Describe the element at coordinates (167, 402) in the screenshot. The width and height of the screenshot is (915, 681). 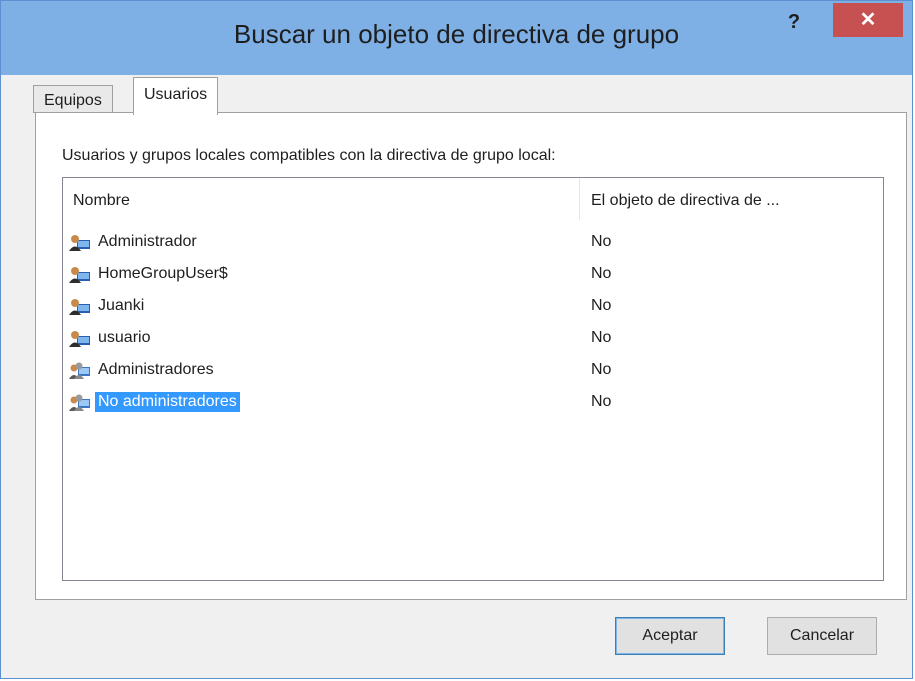
I see `row-name: No administradores` at that location.